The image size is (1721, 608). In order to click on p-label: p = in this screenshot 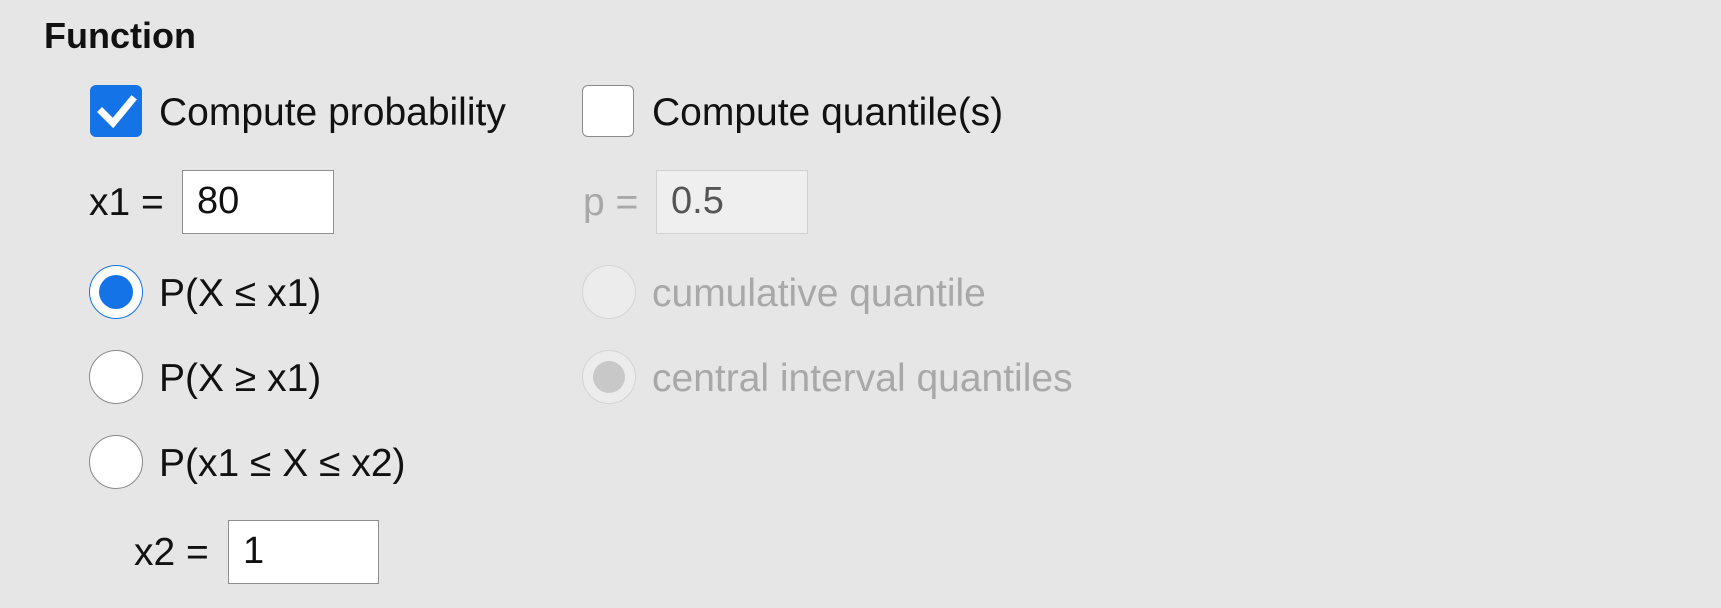, I will do `click(611, 202)`.